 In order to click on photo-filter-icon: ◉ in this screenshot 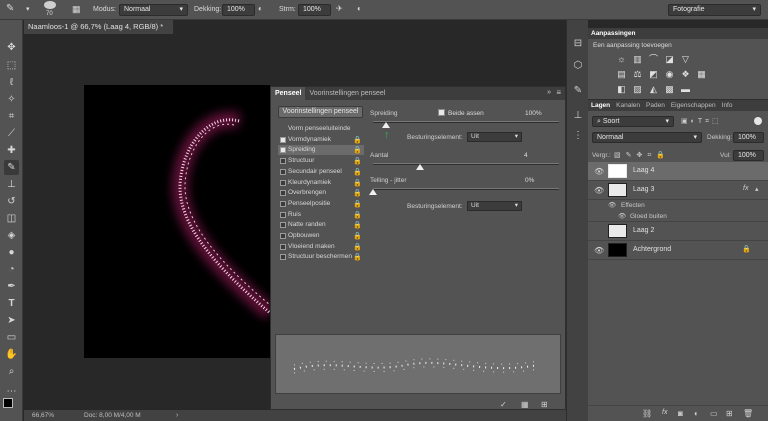, I will do `click(669, 74)`.